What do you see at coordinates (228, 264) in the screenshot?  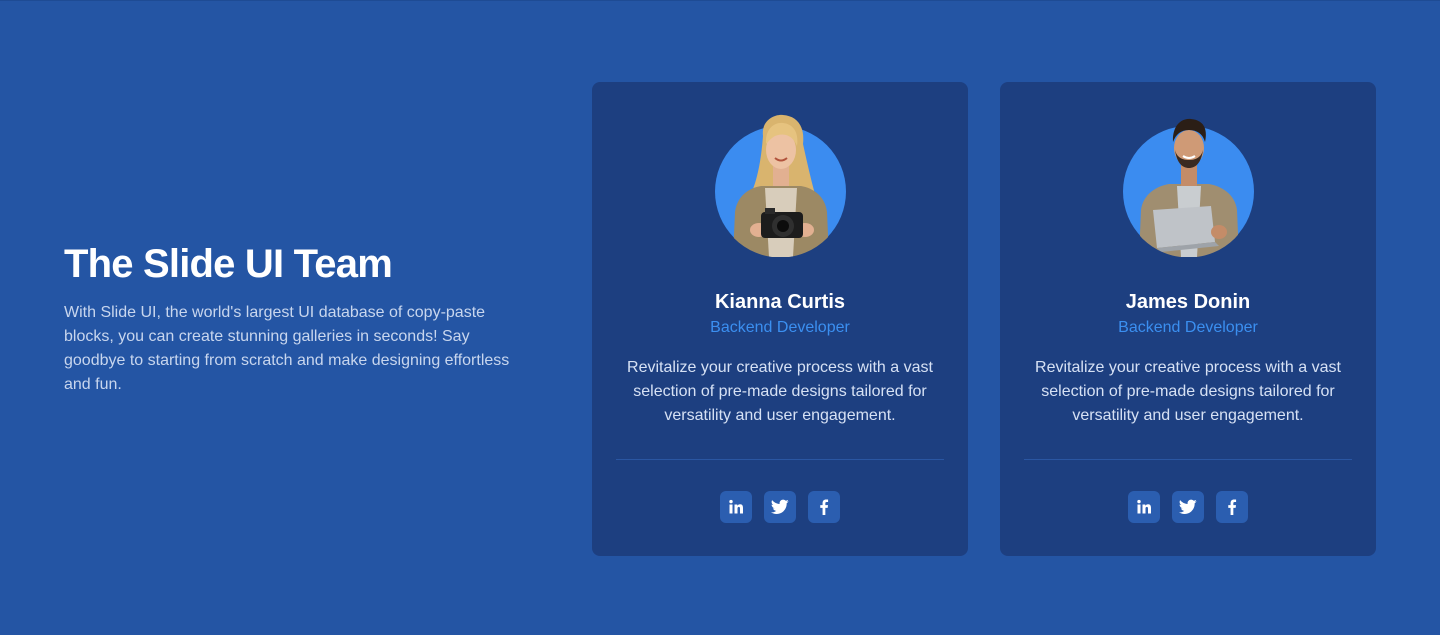 I see `section-title: The Slide UI Team` at bounding box center [228, 264].